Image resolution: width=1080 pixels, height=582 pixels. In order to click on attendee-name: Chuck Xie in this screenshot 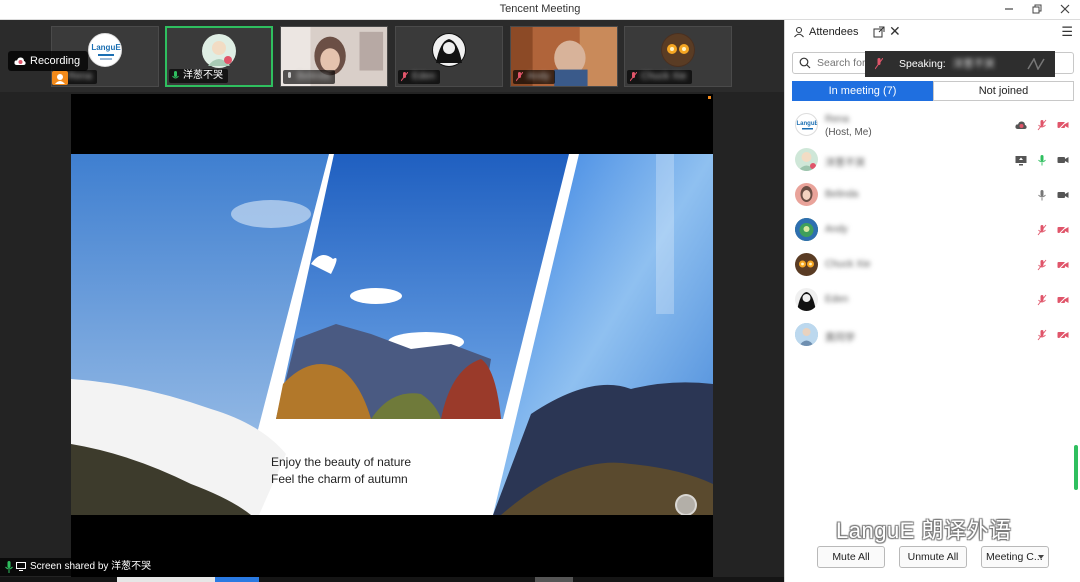, I will do `click(848, 264)`.